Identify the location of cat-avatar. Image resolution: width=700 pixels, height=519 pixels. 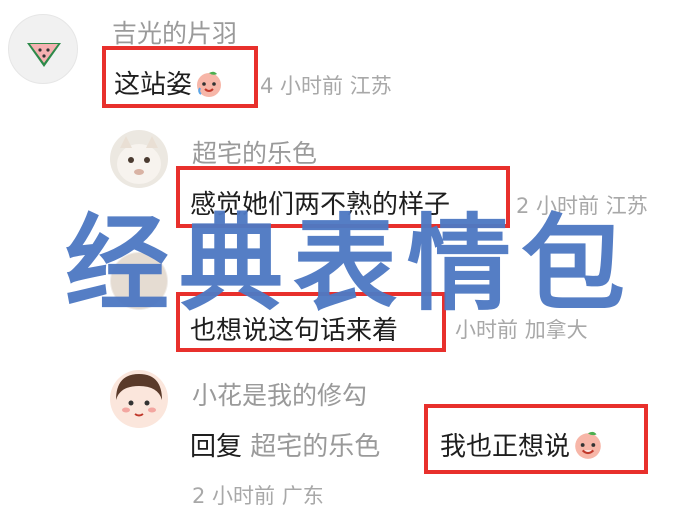
(139, 159).